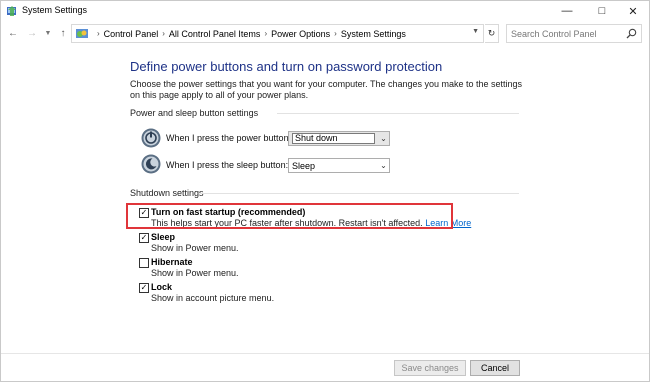 Image resolution: width=650 pixels, height=382 pixels. Describe the element at coordinates (227, 165) in the screenshot. I see `sleep-button-label: When I press the sleep button:` at that location.